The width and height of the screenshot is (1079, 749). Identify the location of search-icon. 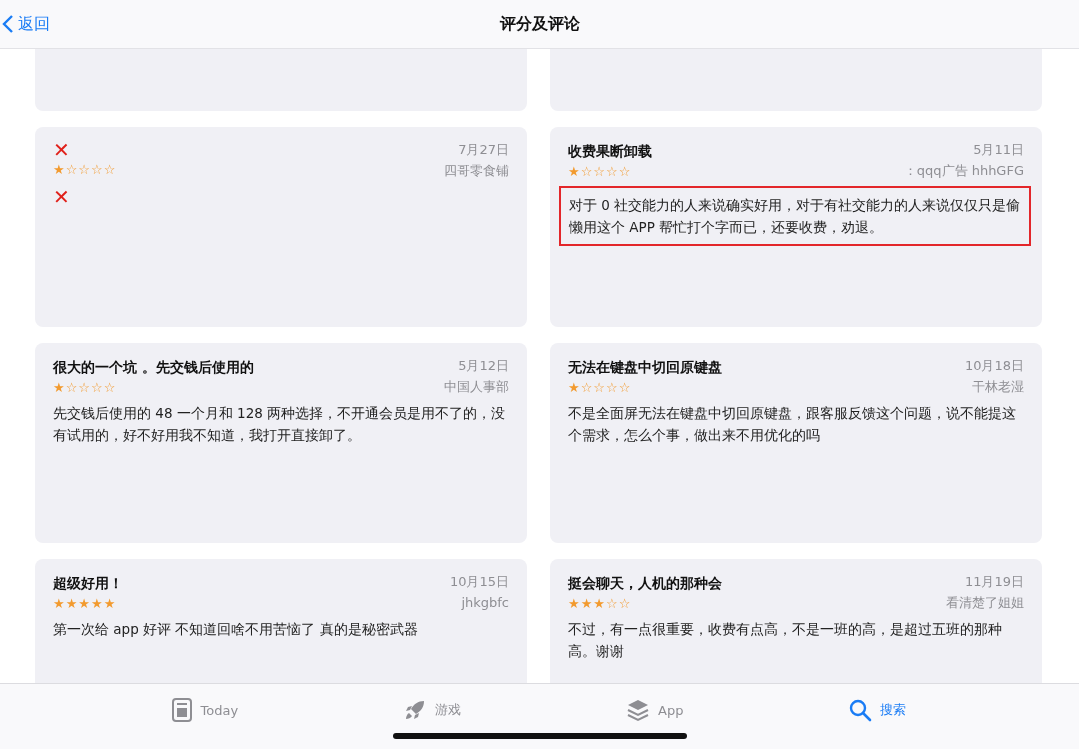
(860, 710).